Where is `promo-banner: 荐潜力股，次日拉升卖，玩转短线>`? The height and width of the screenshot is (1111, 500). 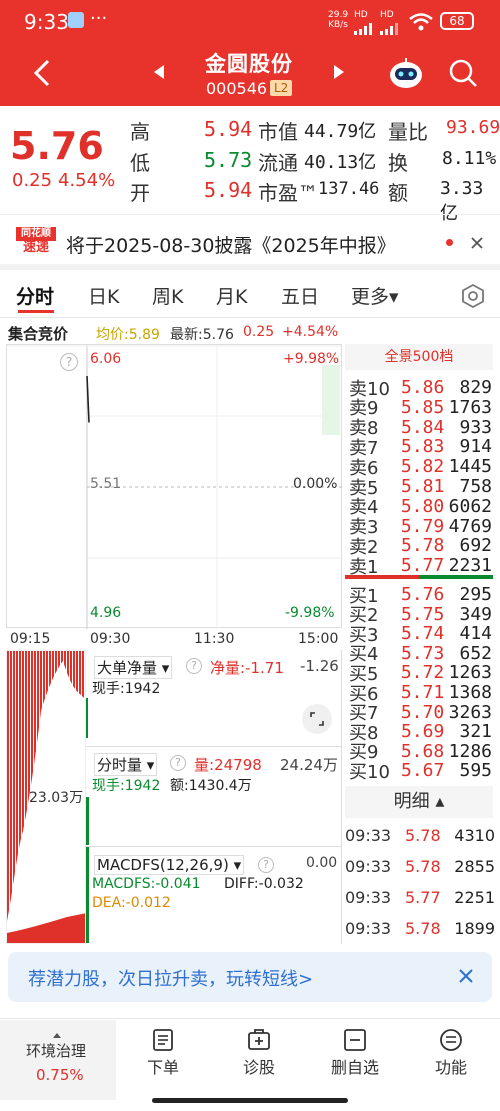 promo-banner: 荐潜力股，次日拉升卖，玩转短线> is located at coordinates (250, 977).